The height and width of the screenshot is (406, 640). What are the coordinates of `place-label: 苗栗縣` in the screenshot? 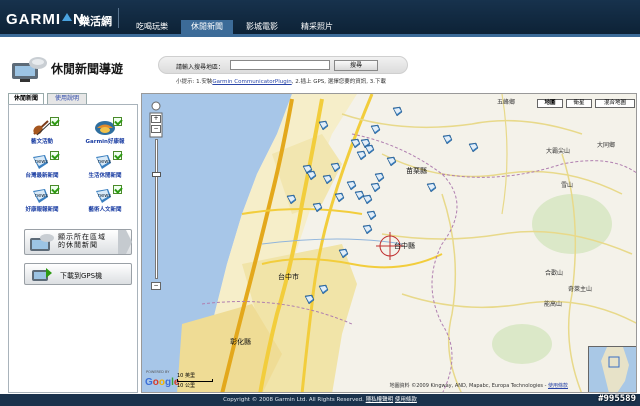 It's located at (416, 171).